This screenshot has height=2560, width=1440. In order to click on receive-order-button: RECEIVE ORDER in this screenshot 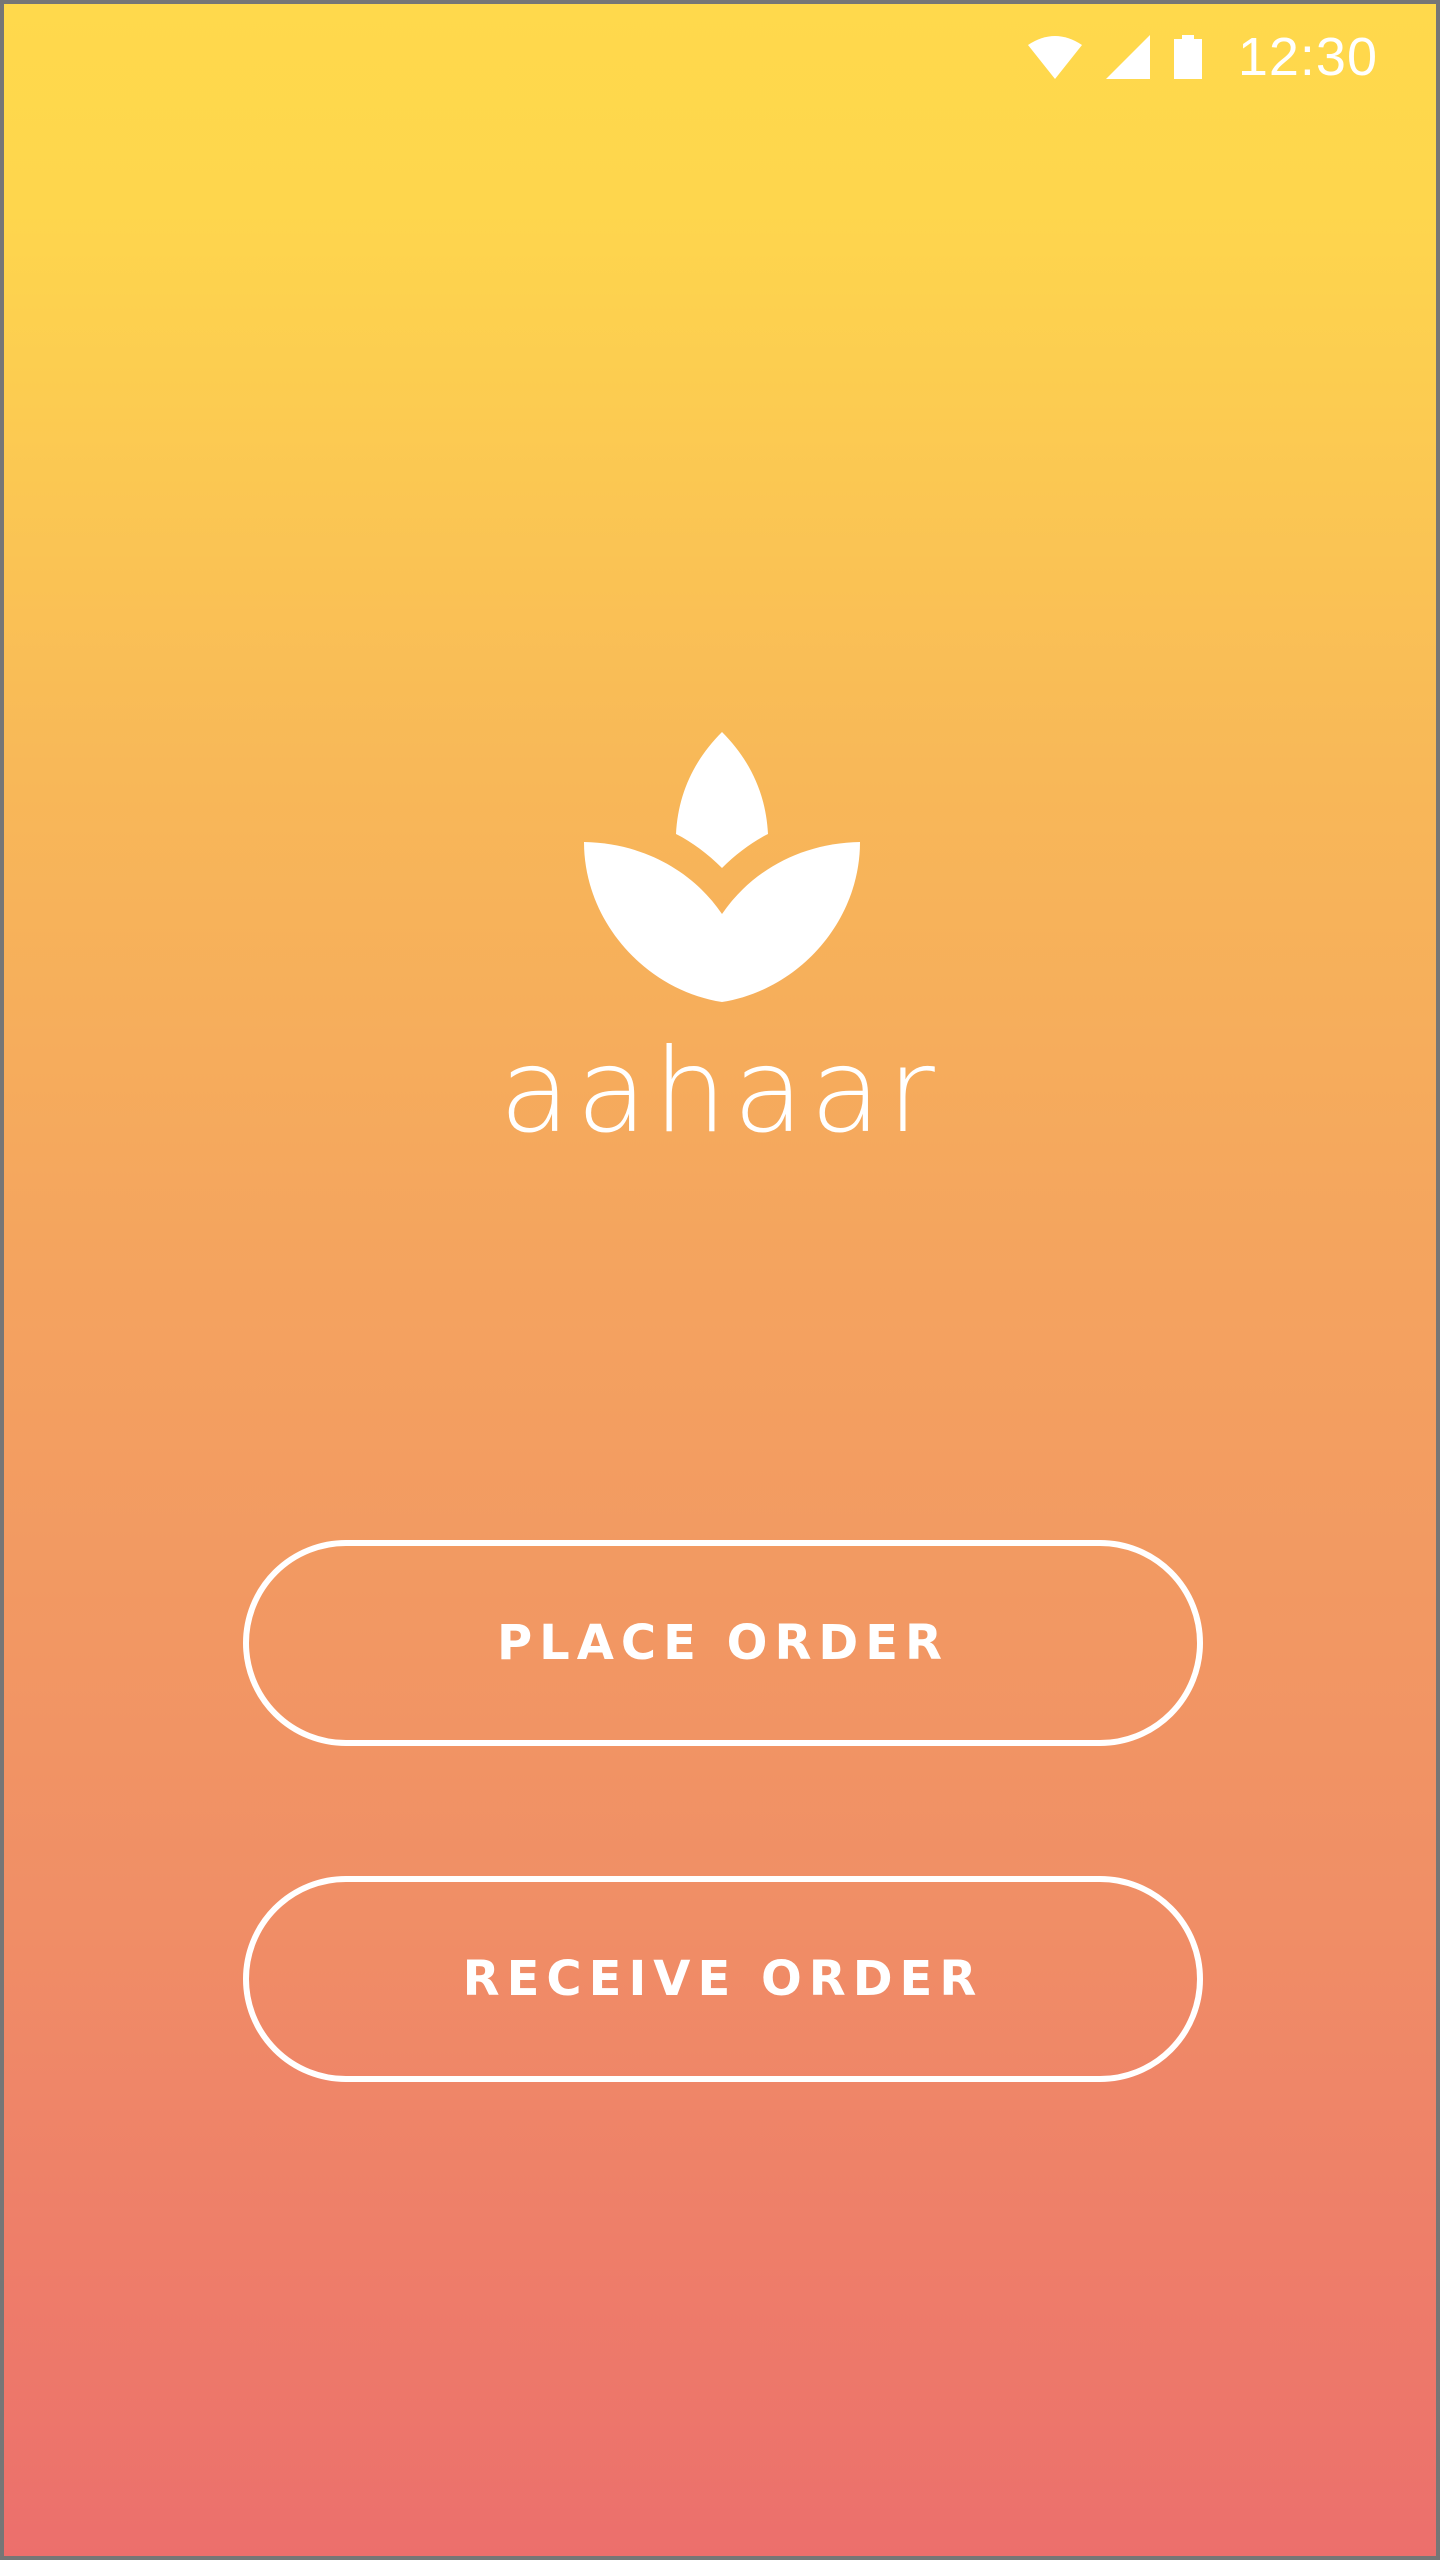, I will do `click(723, 1979)`.